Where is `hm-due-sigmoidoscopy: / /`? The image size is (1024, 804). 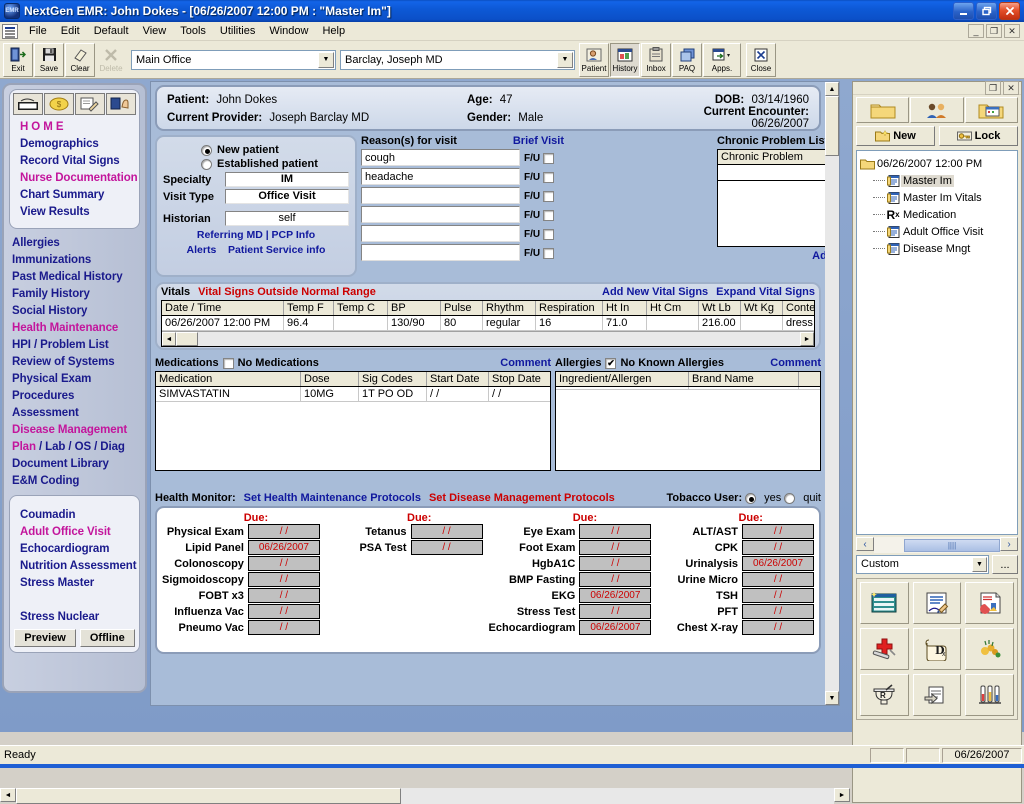 hm-due-sigmoidoscopy: / / is located at coordinates (283, 579).